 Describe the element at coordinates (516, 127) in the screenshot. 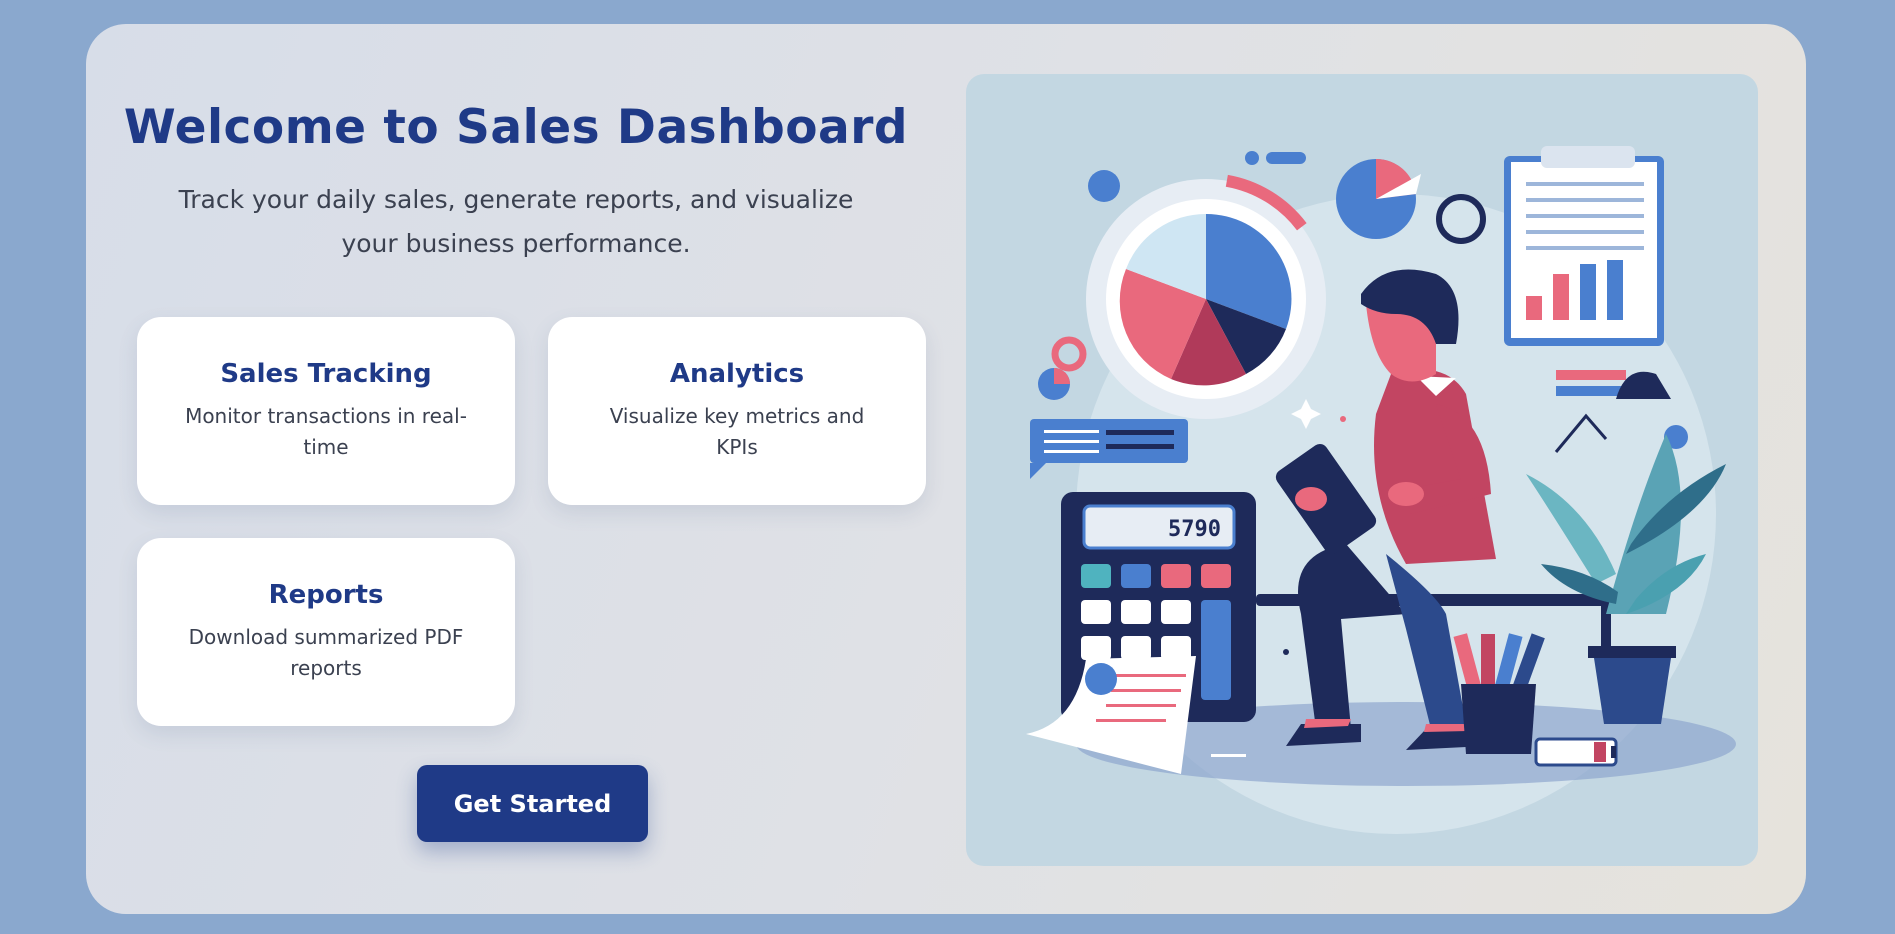

I see `page-title: Welcome to Sales Dashboard` at that location.